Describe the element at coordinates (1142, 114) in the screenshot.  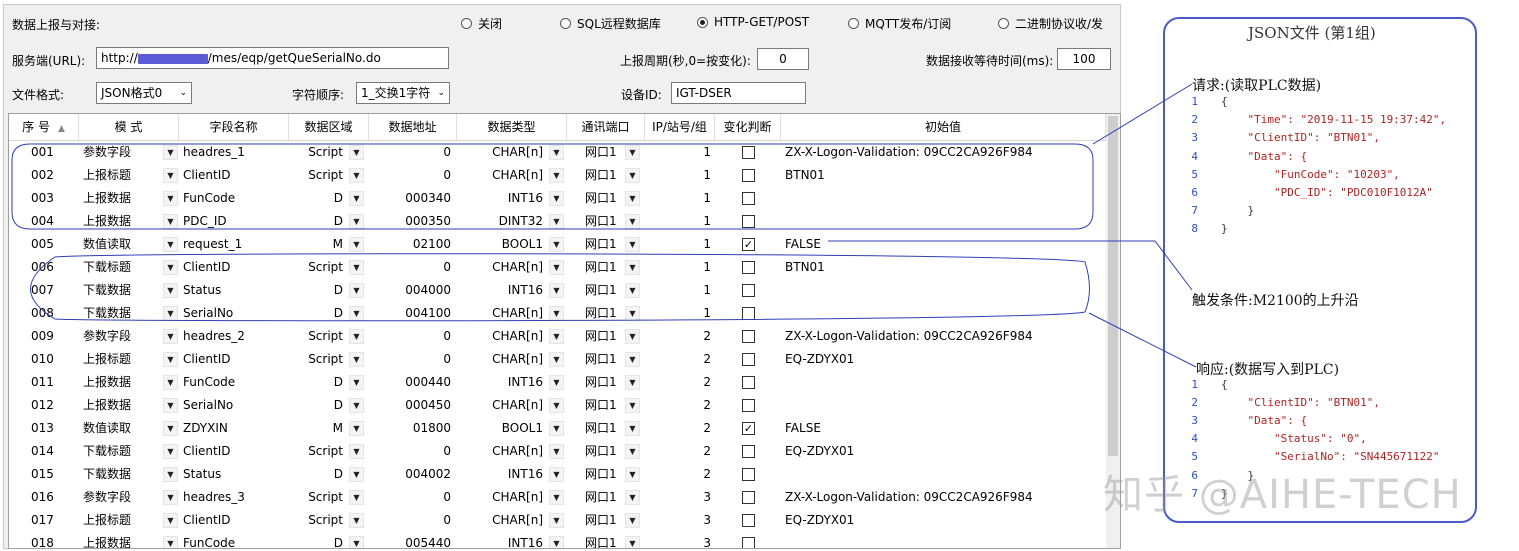
I see `connector-request` at that location.